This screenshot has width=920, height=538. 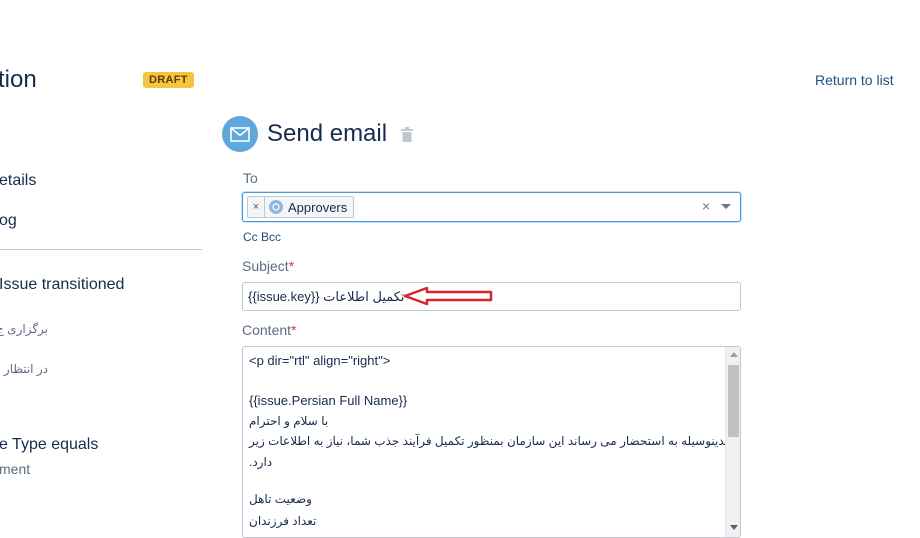 What do you see at coordinates (18, 79) in the screenshot?
I see `page-title: tion` at bounding box center [18, 79].